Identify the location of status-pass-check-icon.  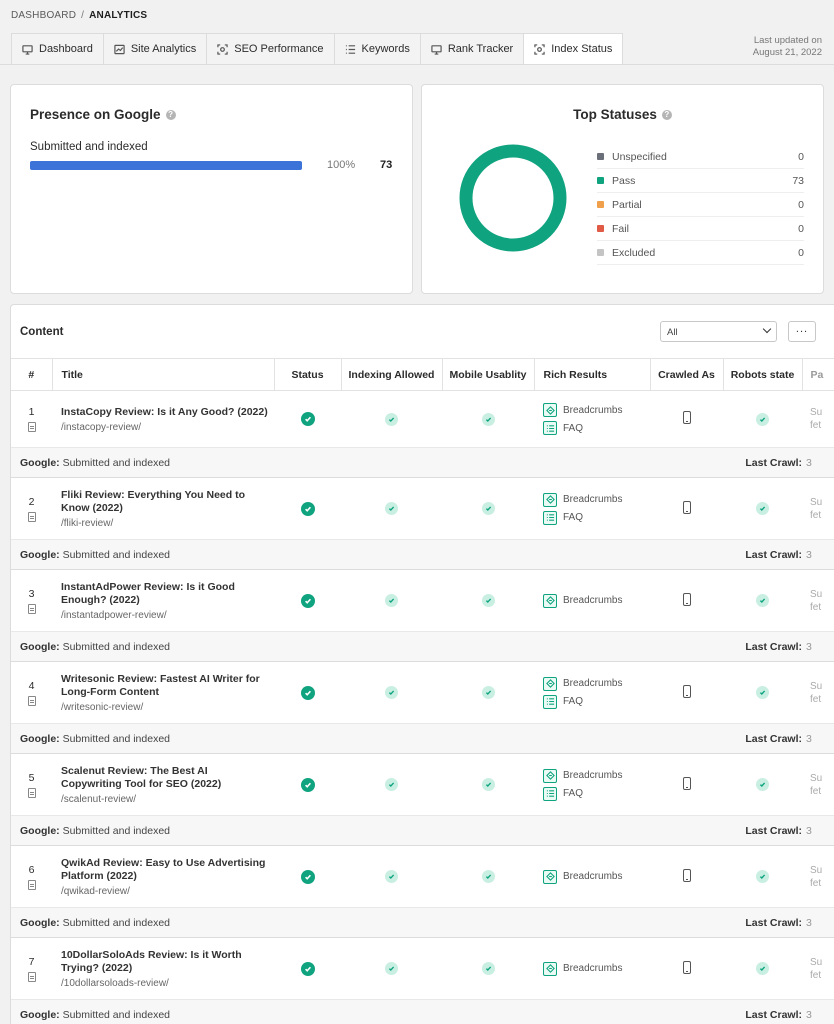
(307, 784).